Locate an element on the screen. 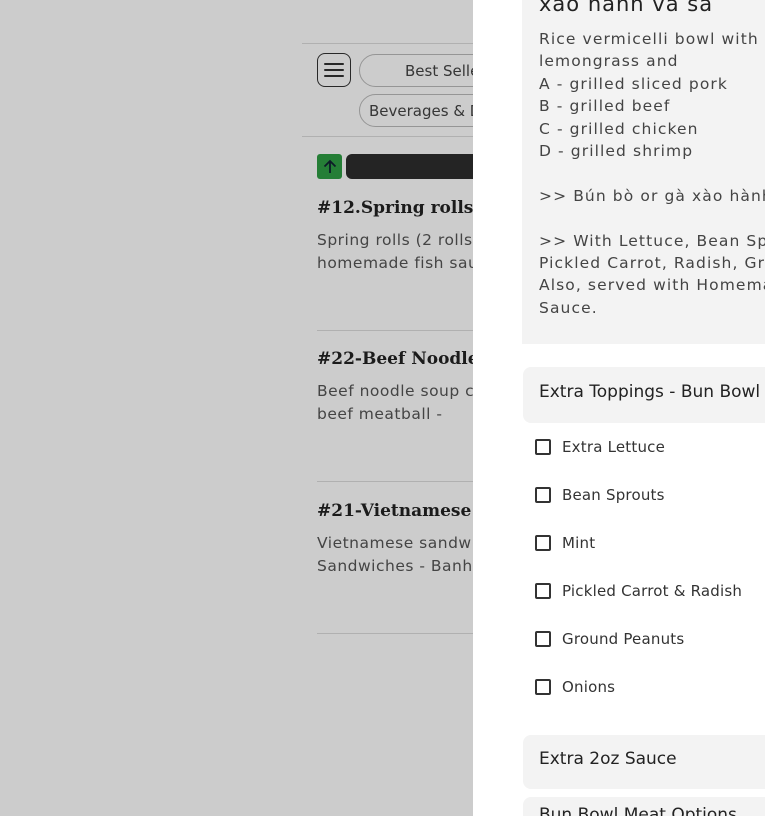 Image resolution: width=765 pixels, height=816 pixels. option-label: Pickled Carrot & Radish is located at coordinates (652, 591).